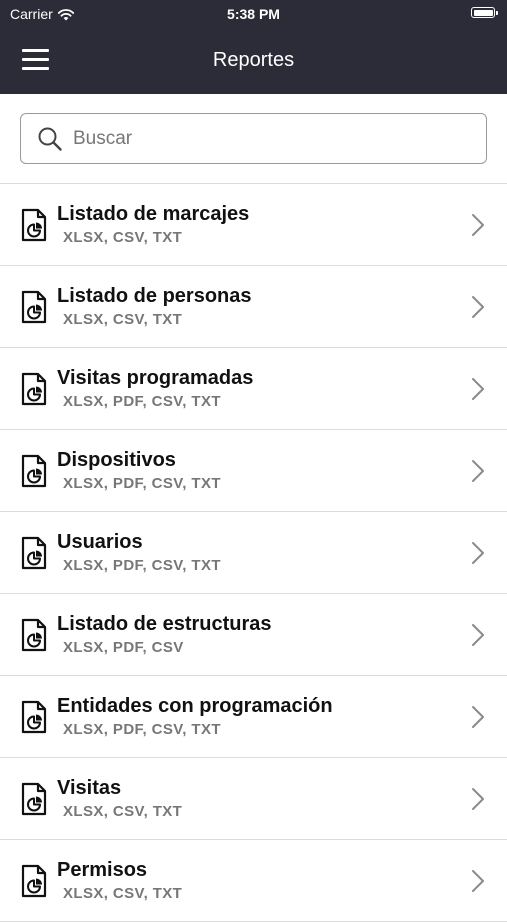  I want to click on report-list-item: Permisos XLSX, CSV, TXT, so click(253, 881).